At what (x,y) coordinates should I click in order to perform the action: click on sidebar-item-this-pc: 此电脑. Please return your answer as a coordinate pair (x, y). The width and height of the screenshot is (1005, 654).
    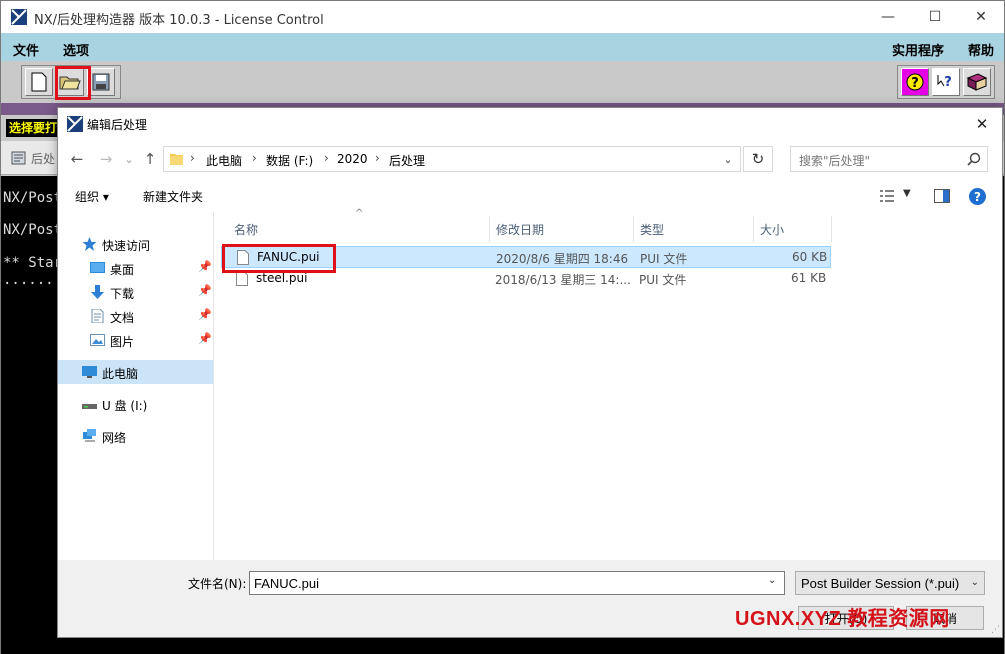
    Looking at the image, I should click on (135, 372).